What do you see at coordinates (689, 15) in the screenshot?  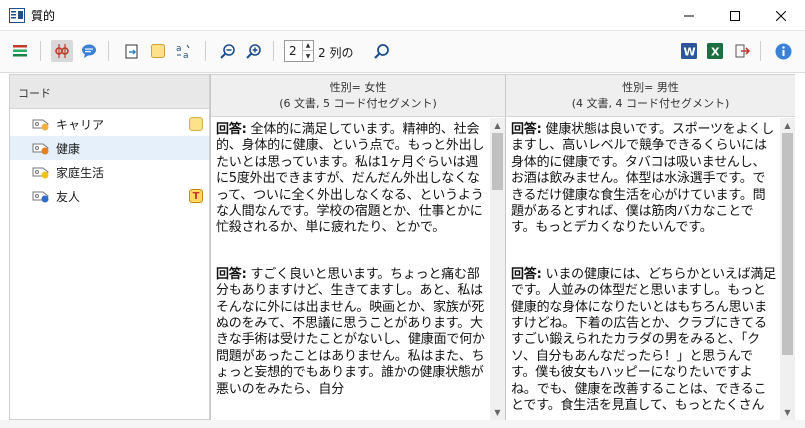 I see `minimize-button` at bounding box center [689, 15].